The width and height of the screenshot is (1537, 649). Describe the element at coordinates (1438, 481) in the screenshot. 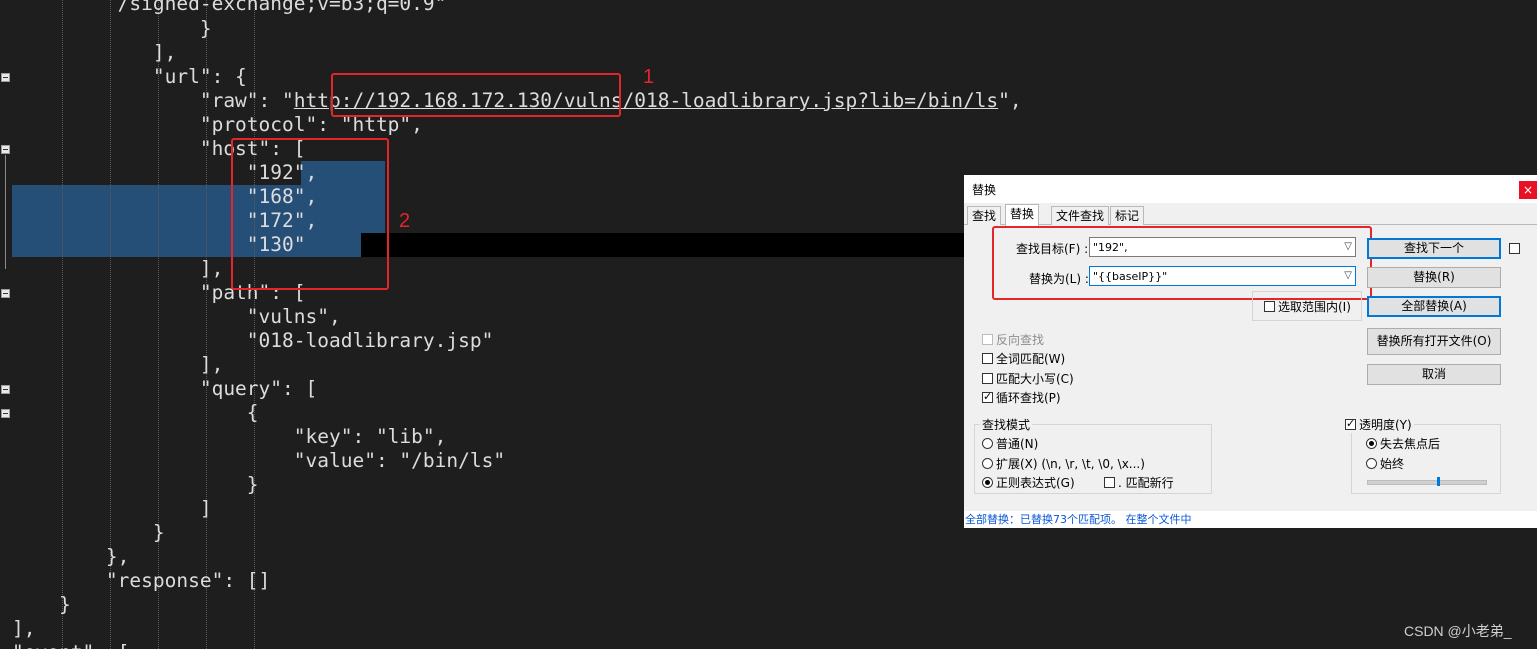

I see `slider-thumb` at that location.